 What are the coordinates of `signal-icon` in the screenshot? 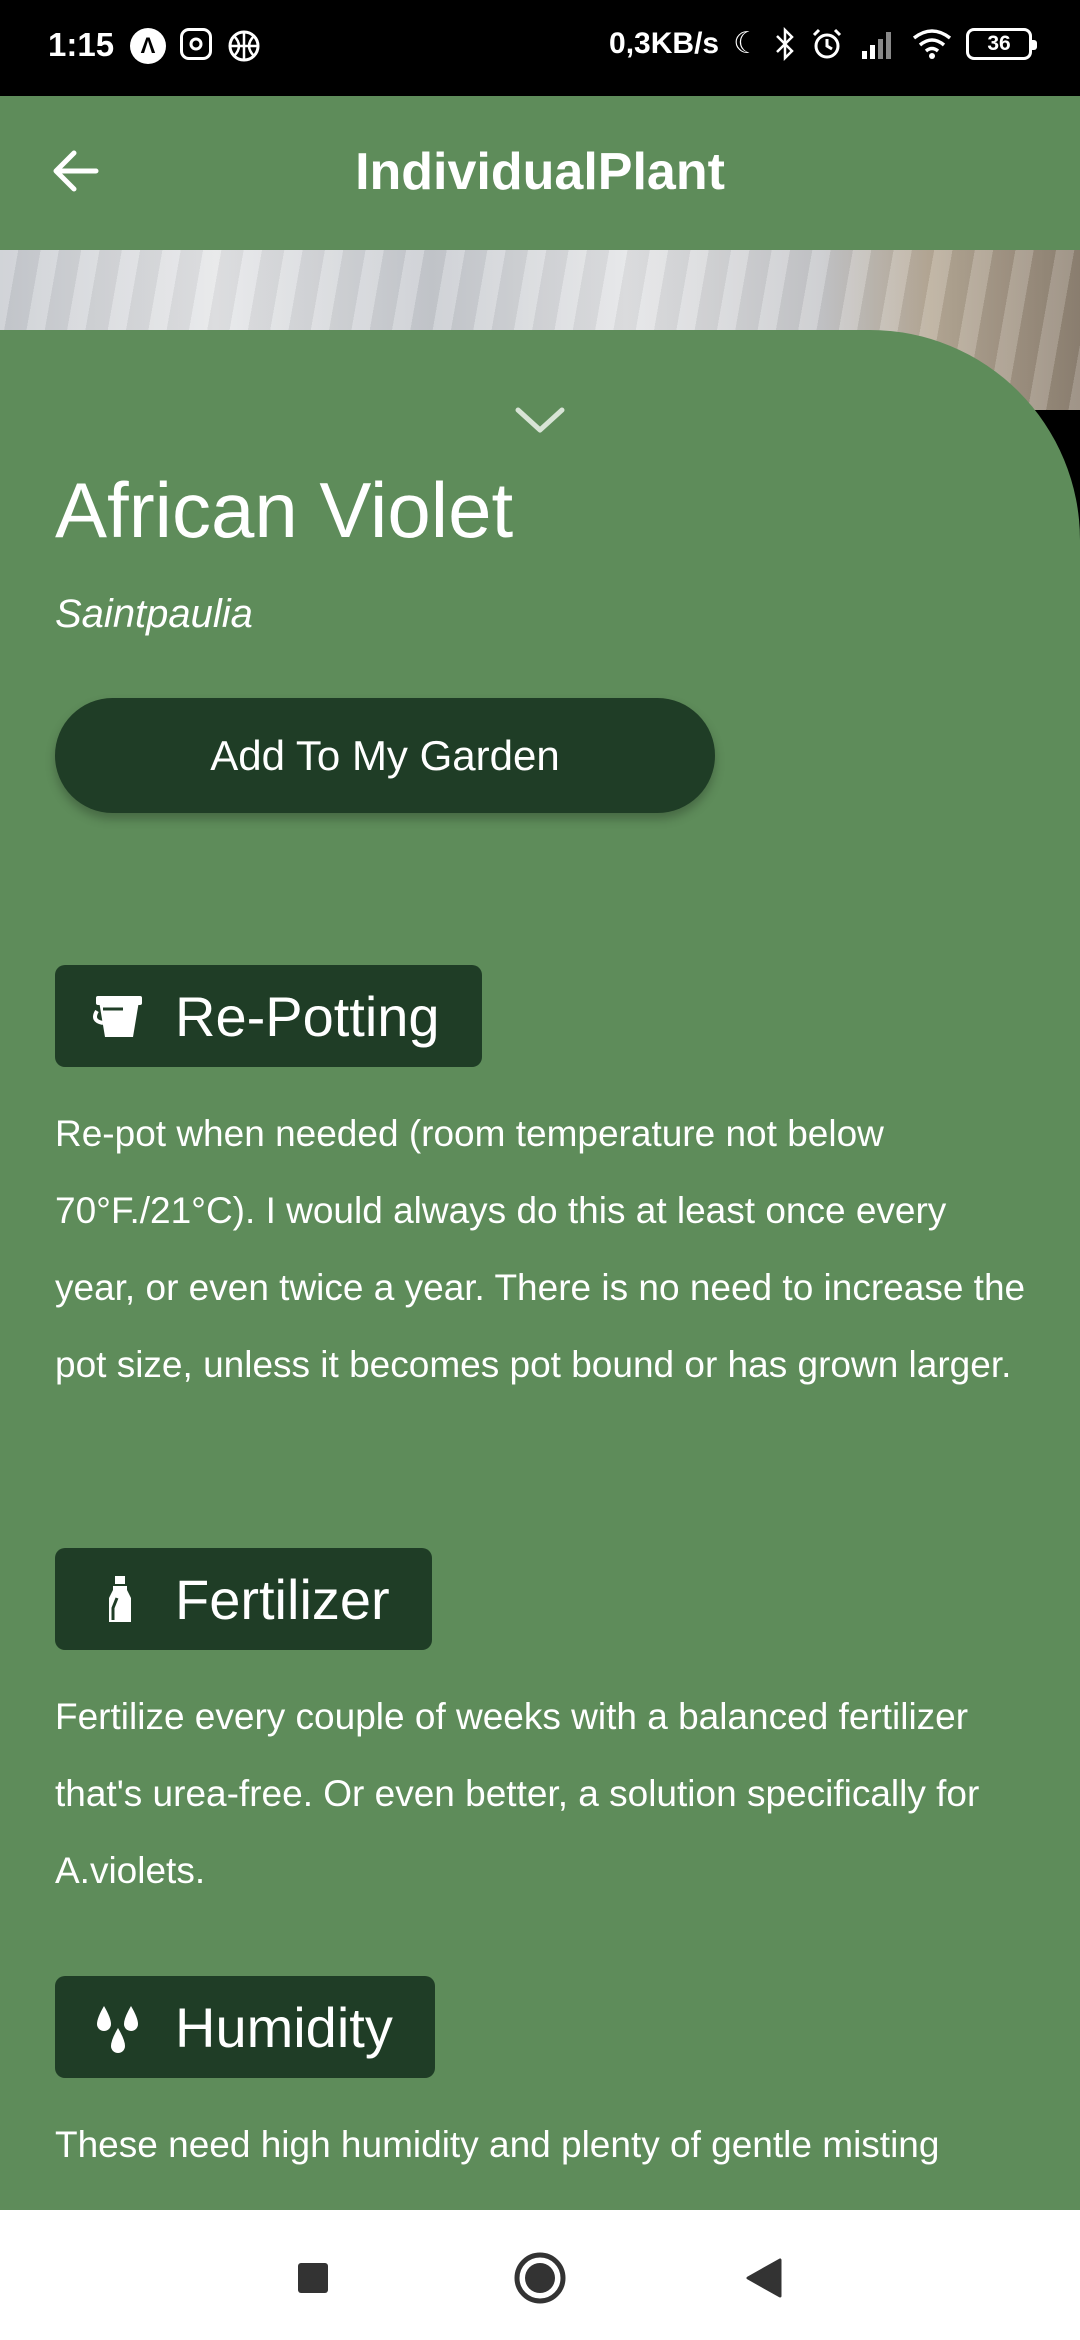 It's located at (876, 45).